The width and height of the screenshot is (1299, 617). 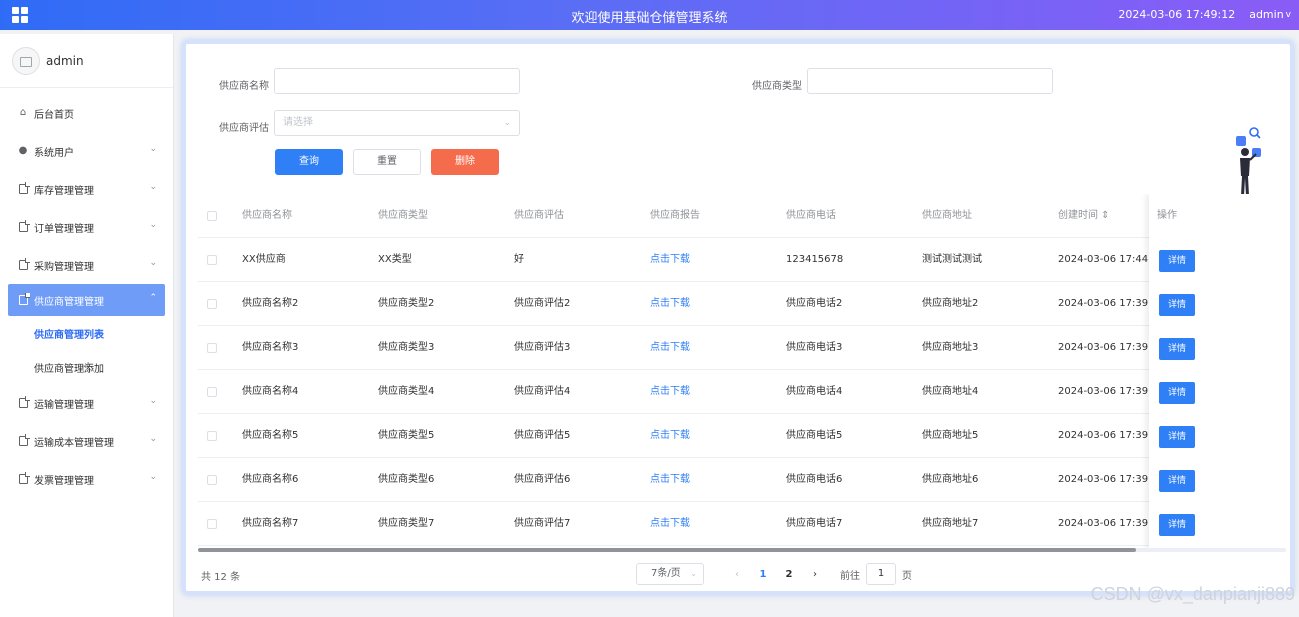 What do you see at coordinates (1104, 259) in the screenshot?
I see `table-cell: 2024-03-06 17:44:39` at bounding box center [1104, 259].